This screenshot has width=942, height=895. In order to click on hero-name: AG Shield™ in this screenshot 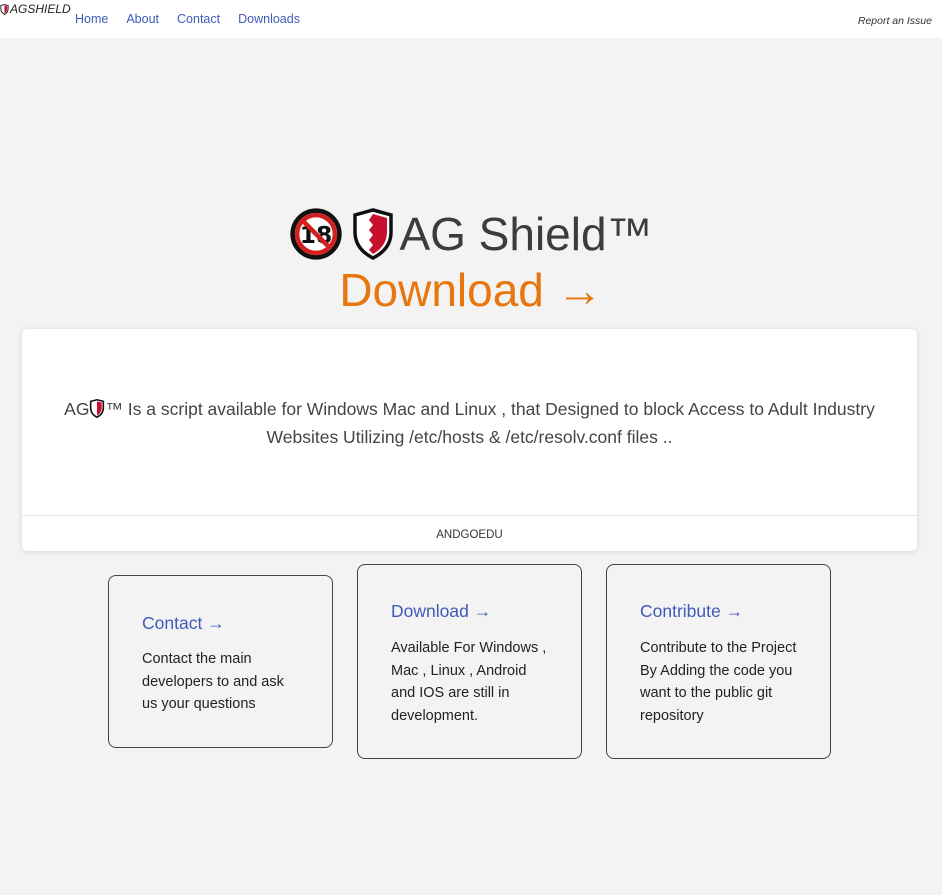, I will do `click(526, 234)`.